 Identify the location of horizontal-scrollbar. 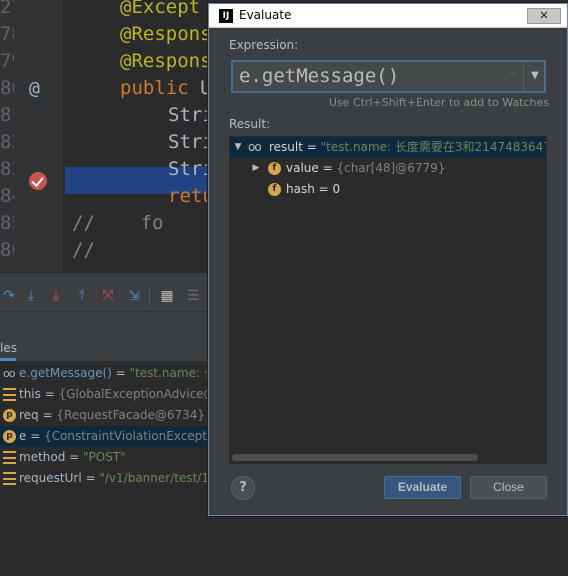
(355, 457).